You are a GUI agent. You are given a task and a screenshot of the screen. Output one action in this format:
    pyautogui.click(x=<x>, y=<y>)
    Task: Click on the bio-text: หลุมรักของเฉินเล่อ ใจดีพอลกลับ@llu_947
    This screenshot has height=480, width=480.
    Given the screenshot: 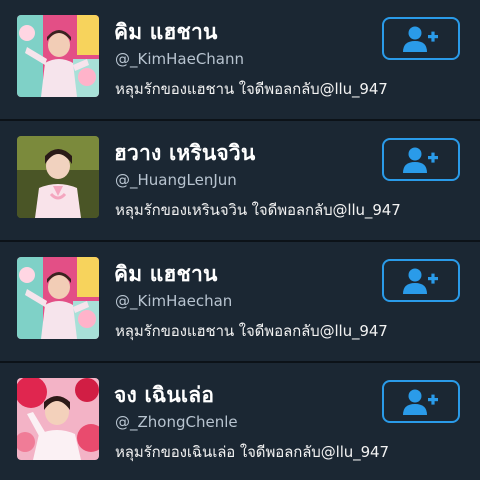 What is the action you would take?
    pyautogui.click(x=252, y=452)
    